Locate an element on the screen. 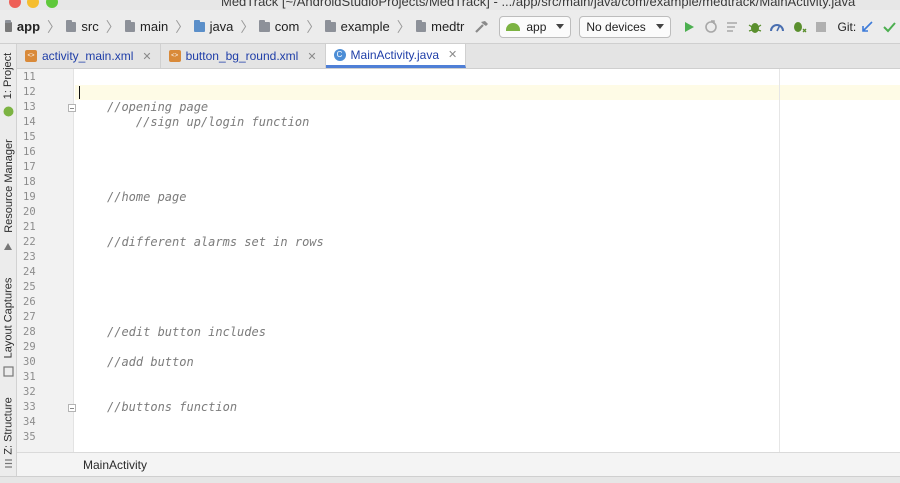 The image size is (900, 483). resource-manager-icon is located at coordinates (8, 246).